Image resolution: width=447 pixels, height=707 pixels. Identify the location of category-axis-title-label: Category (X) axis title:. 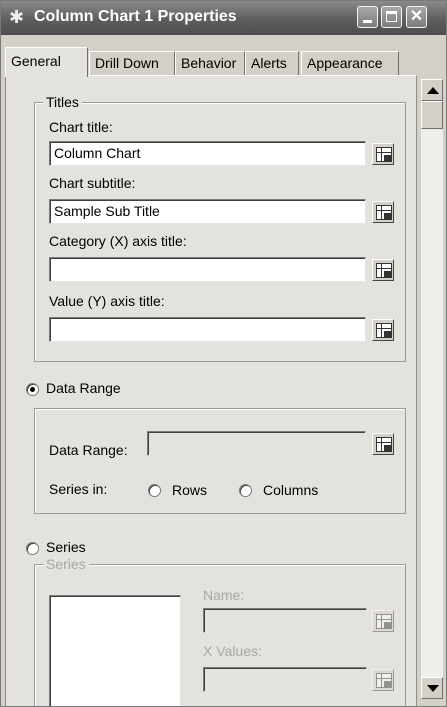
(118, 241).